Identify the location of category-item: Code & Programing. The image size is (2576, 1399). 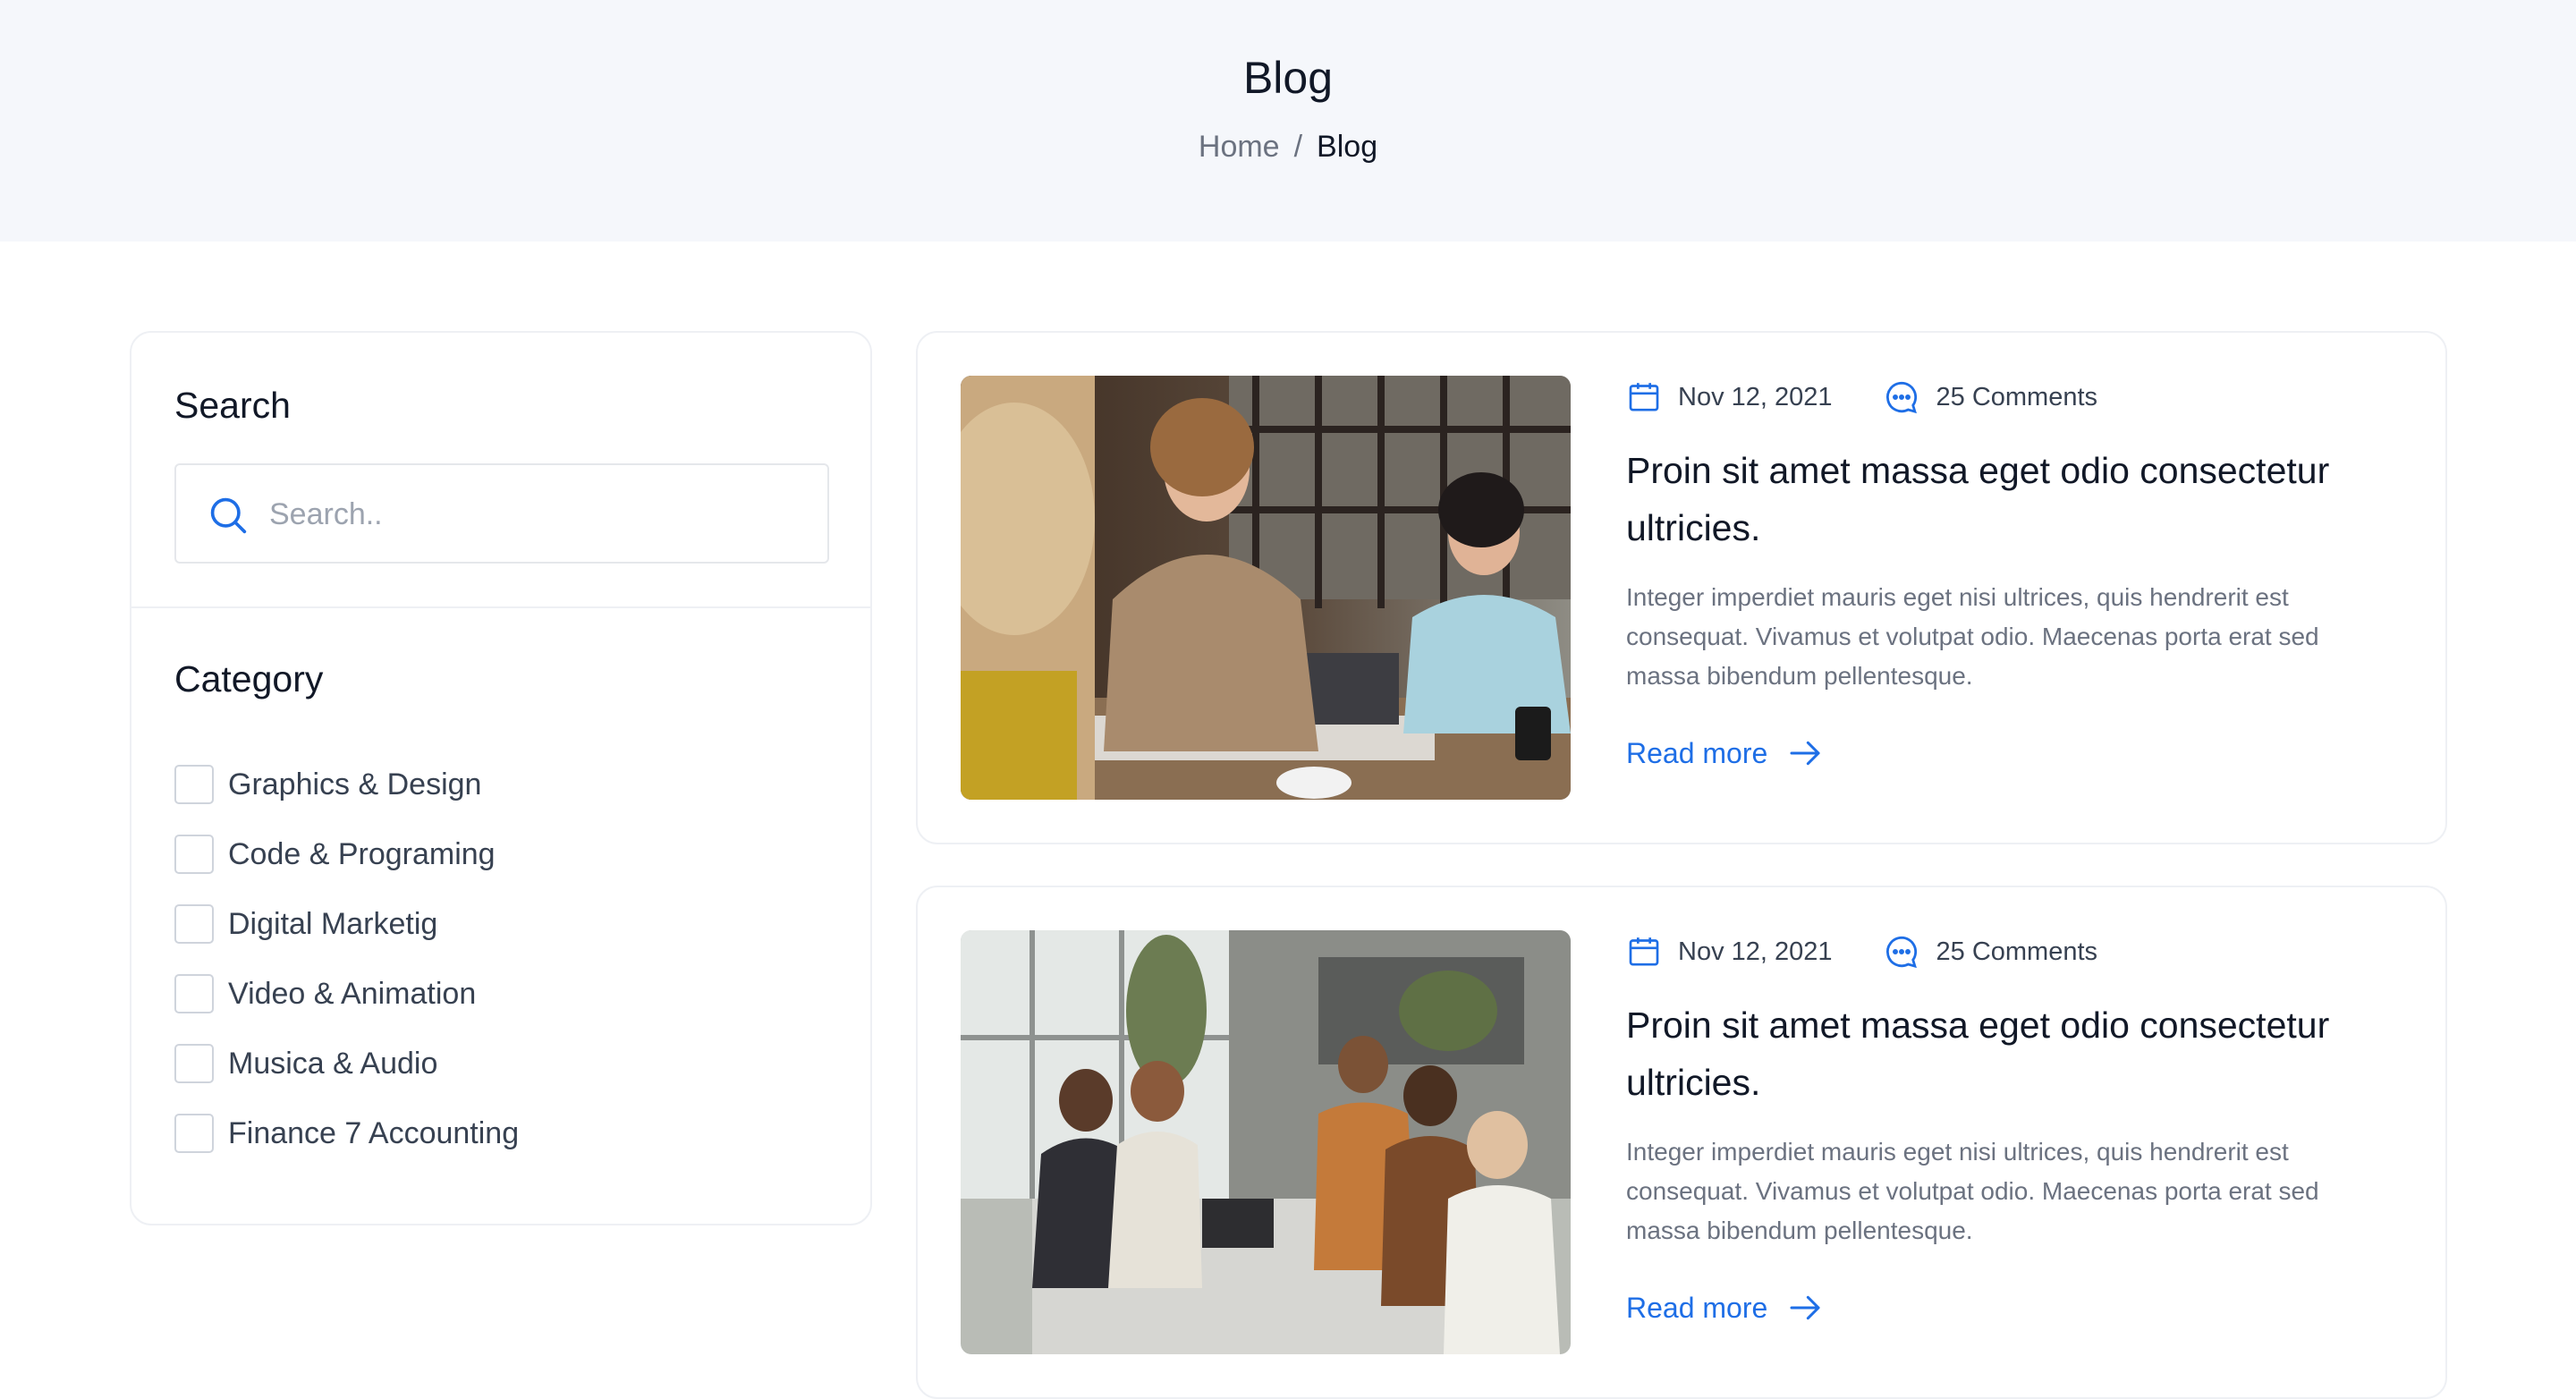
(346, 854).